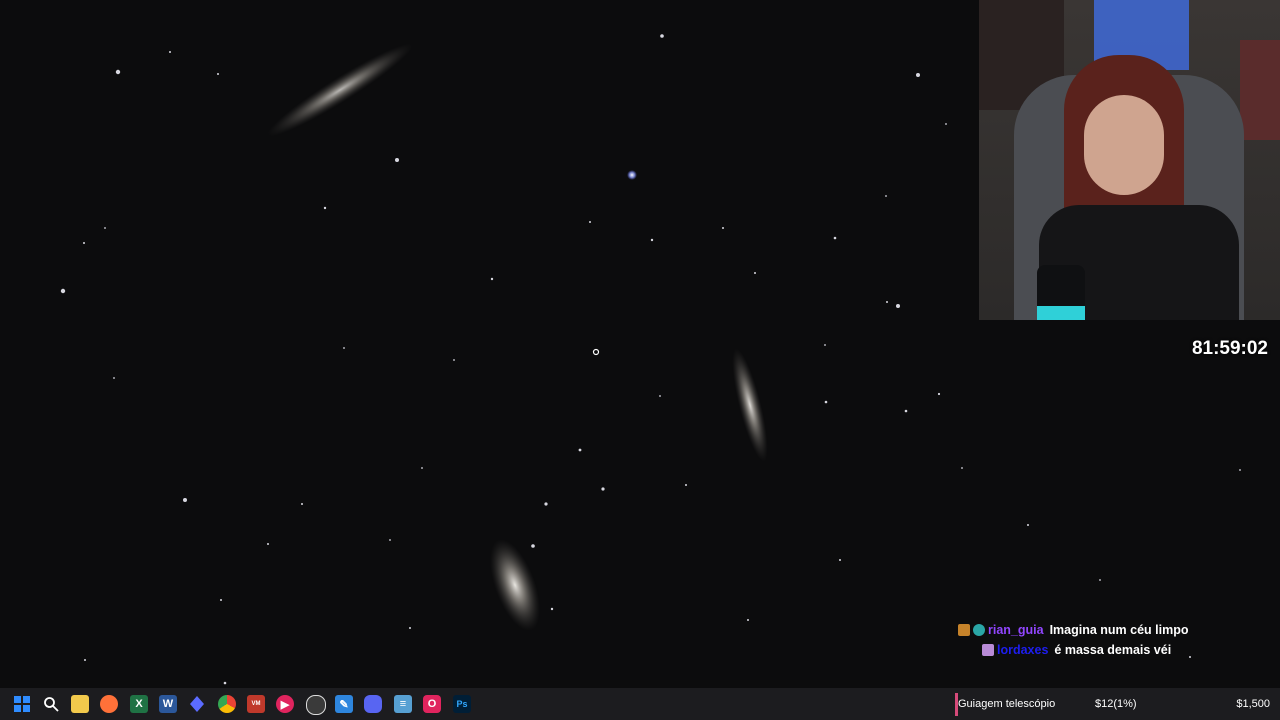 The height and width of the screenshot is (720, 1280). Describe the element at coordinates (139, 704) in the screenshot. I see `excel-icon: X` at that location.